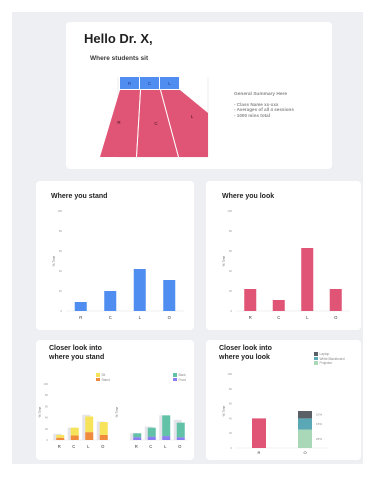 The width and height of the screenshot is (375, 477). What do you see at coordinates (248, 196) in the screenshot?
I see `look-card-title: Where you look` at bounding box center [248, 196].